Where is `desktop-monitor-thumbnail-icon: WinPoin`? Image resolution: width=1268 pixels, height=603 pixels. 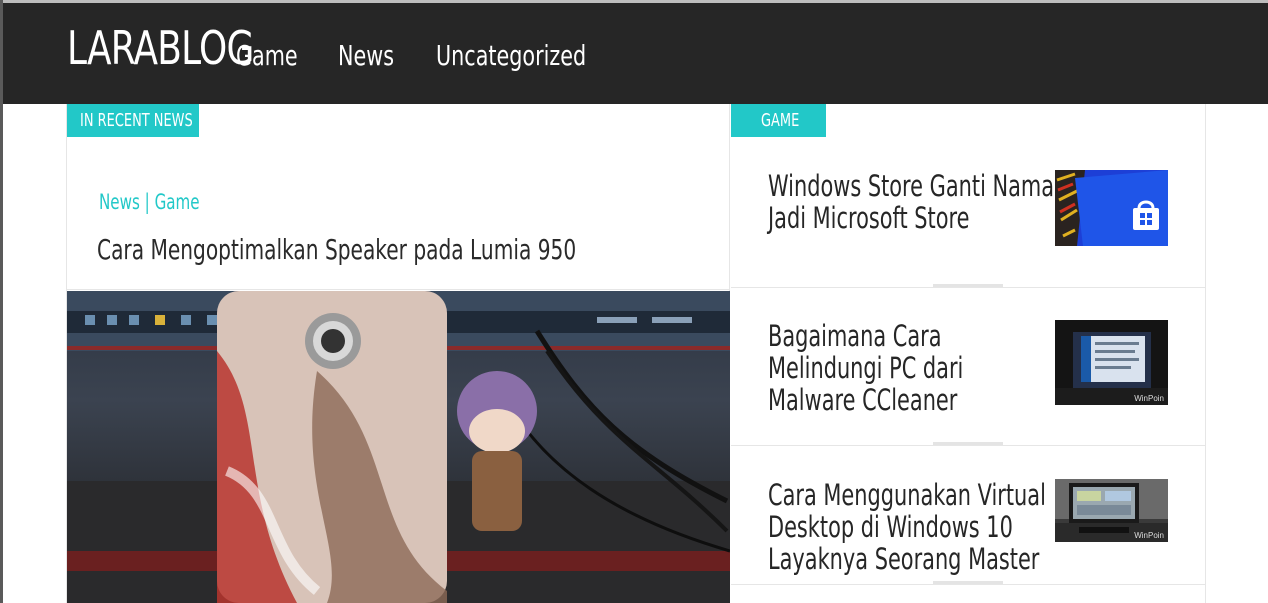 desktop-monitor-thumbnail-icon: WinPoin is located at coordinates (1111, 510).